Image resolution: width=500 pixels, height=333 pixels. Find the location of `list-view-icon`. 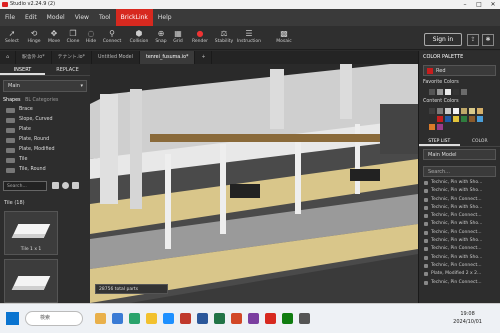

list-view-icon is located at coordinates (75, 185).